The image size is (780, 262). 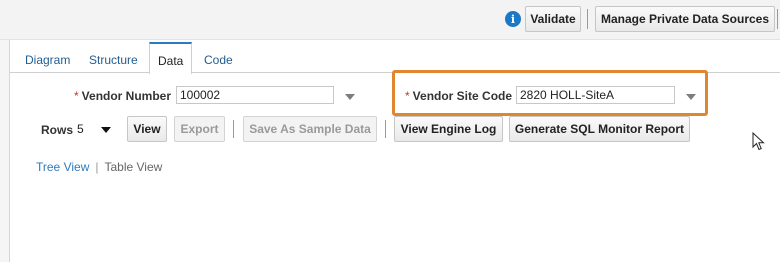 I want to click on export-button: Export, so click(x=199, y=129).